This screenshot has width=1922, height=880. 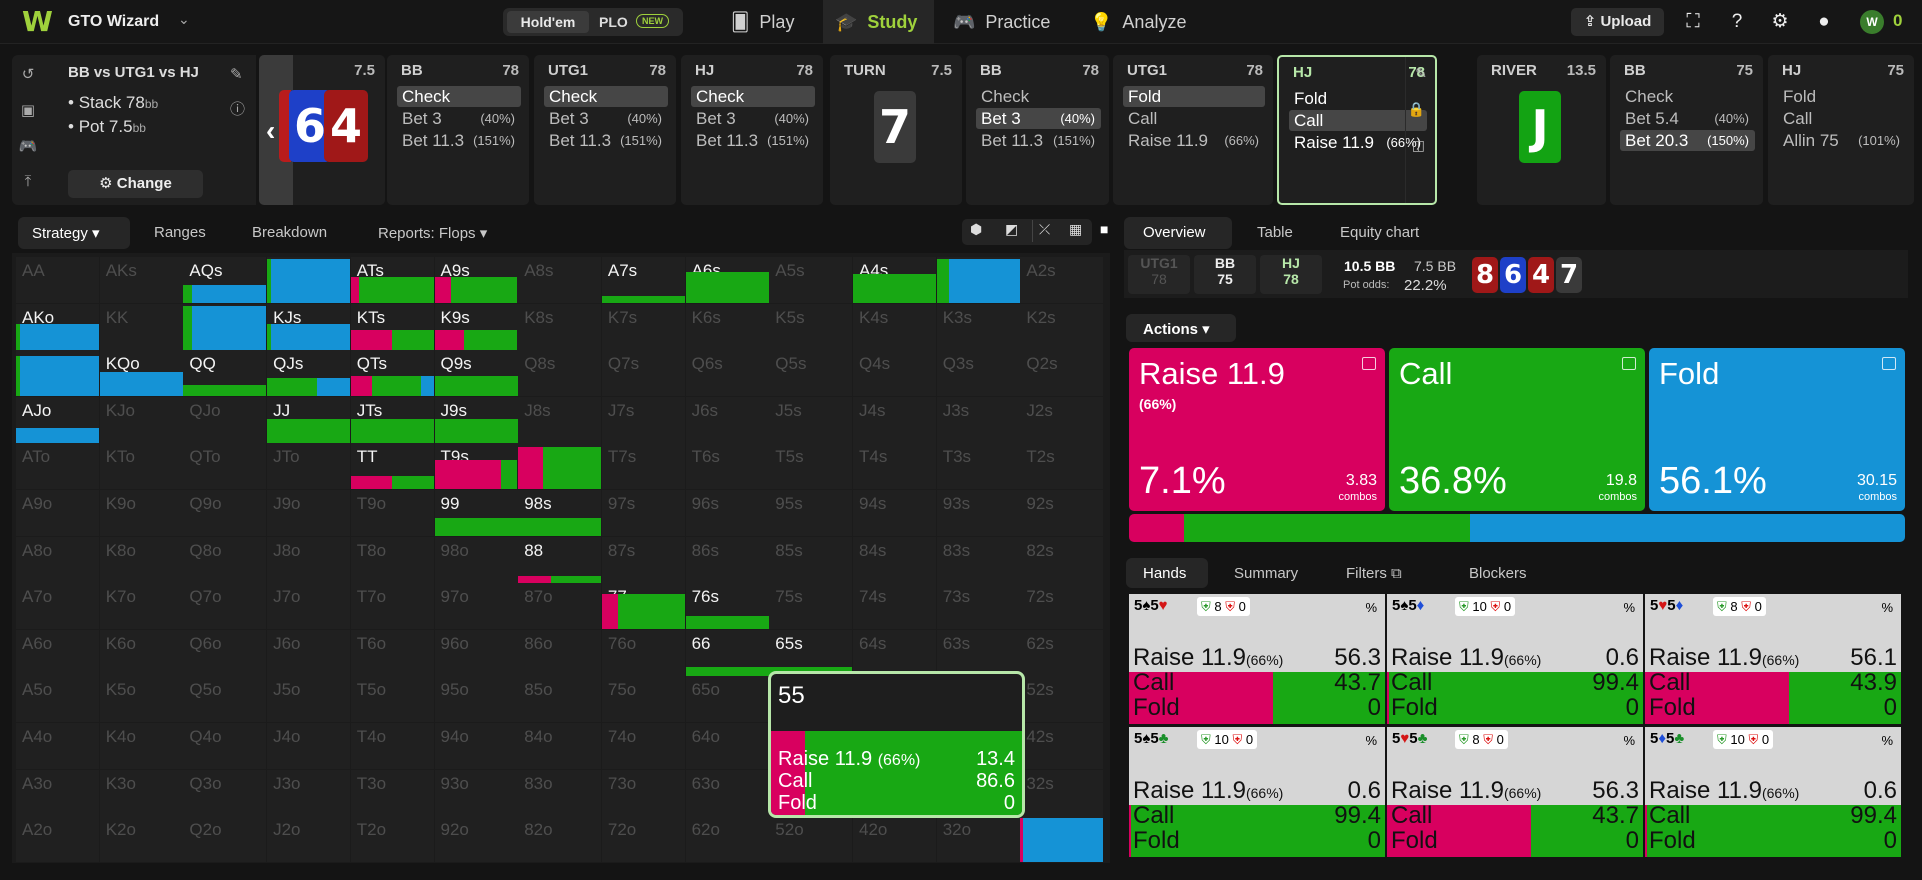 I want to click on hand-cell-q8o: Q8o, so click(x=225, y=559).